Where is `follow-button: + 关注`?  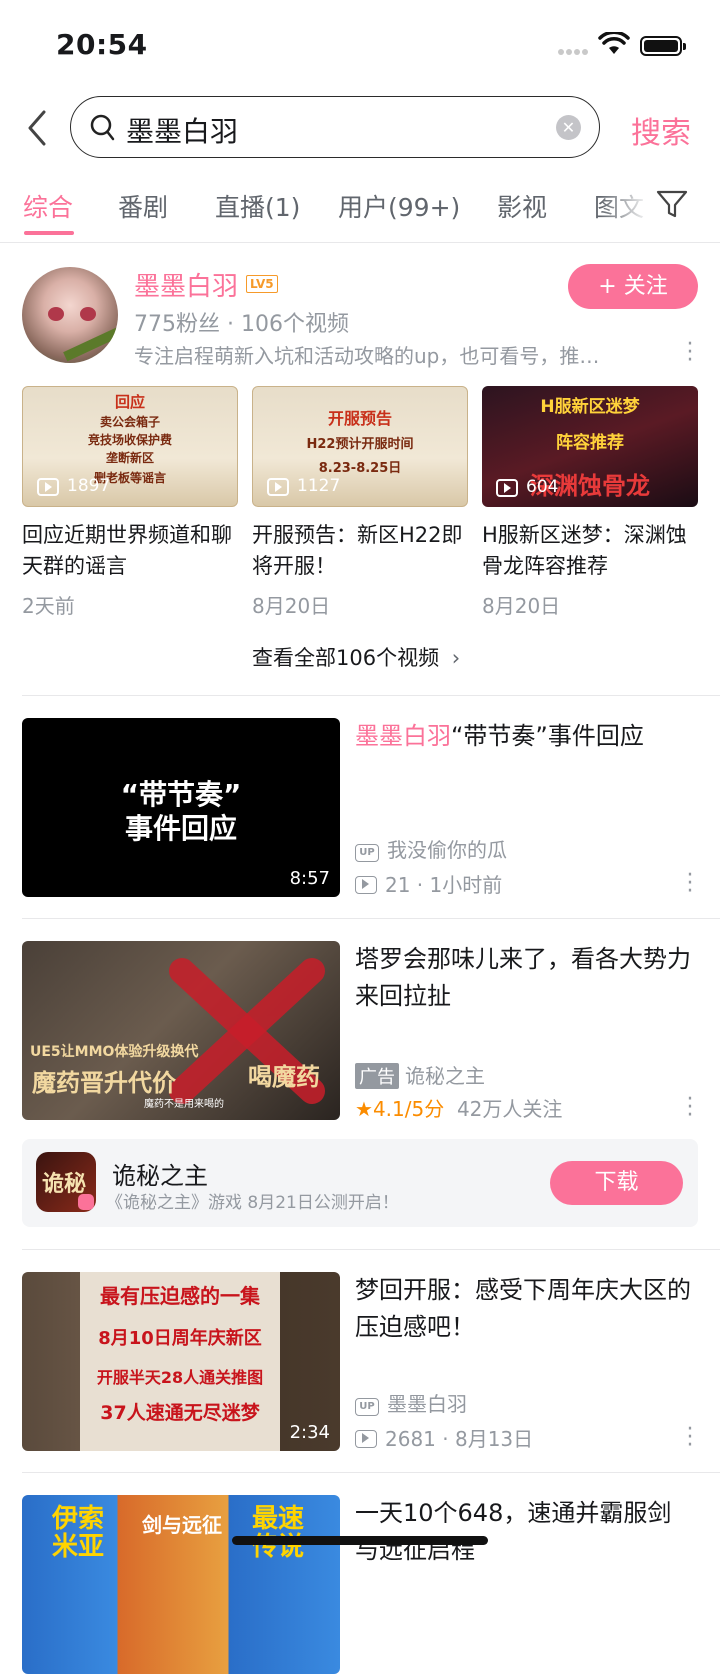 follow-button: + 关注 is located at coordinates (633, 286).